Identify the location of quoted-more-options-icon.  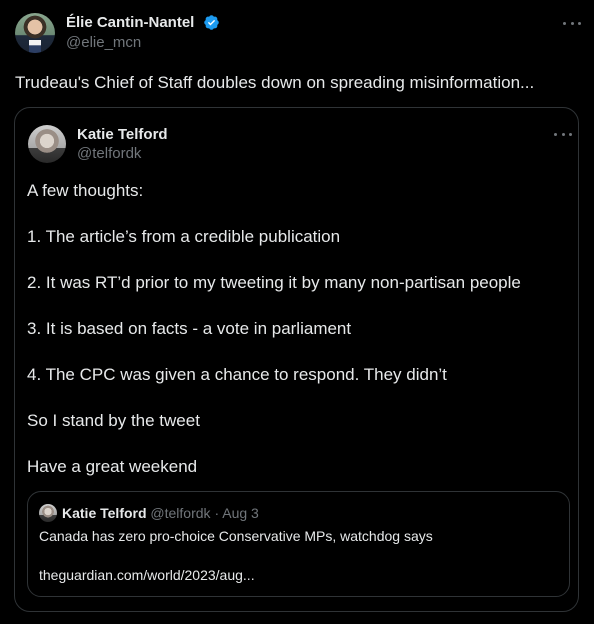
(563, 134).